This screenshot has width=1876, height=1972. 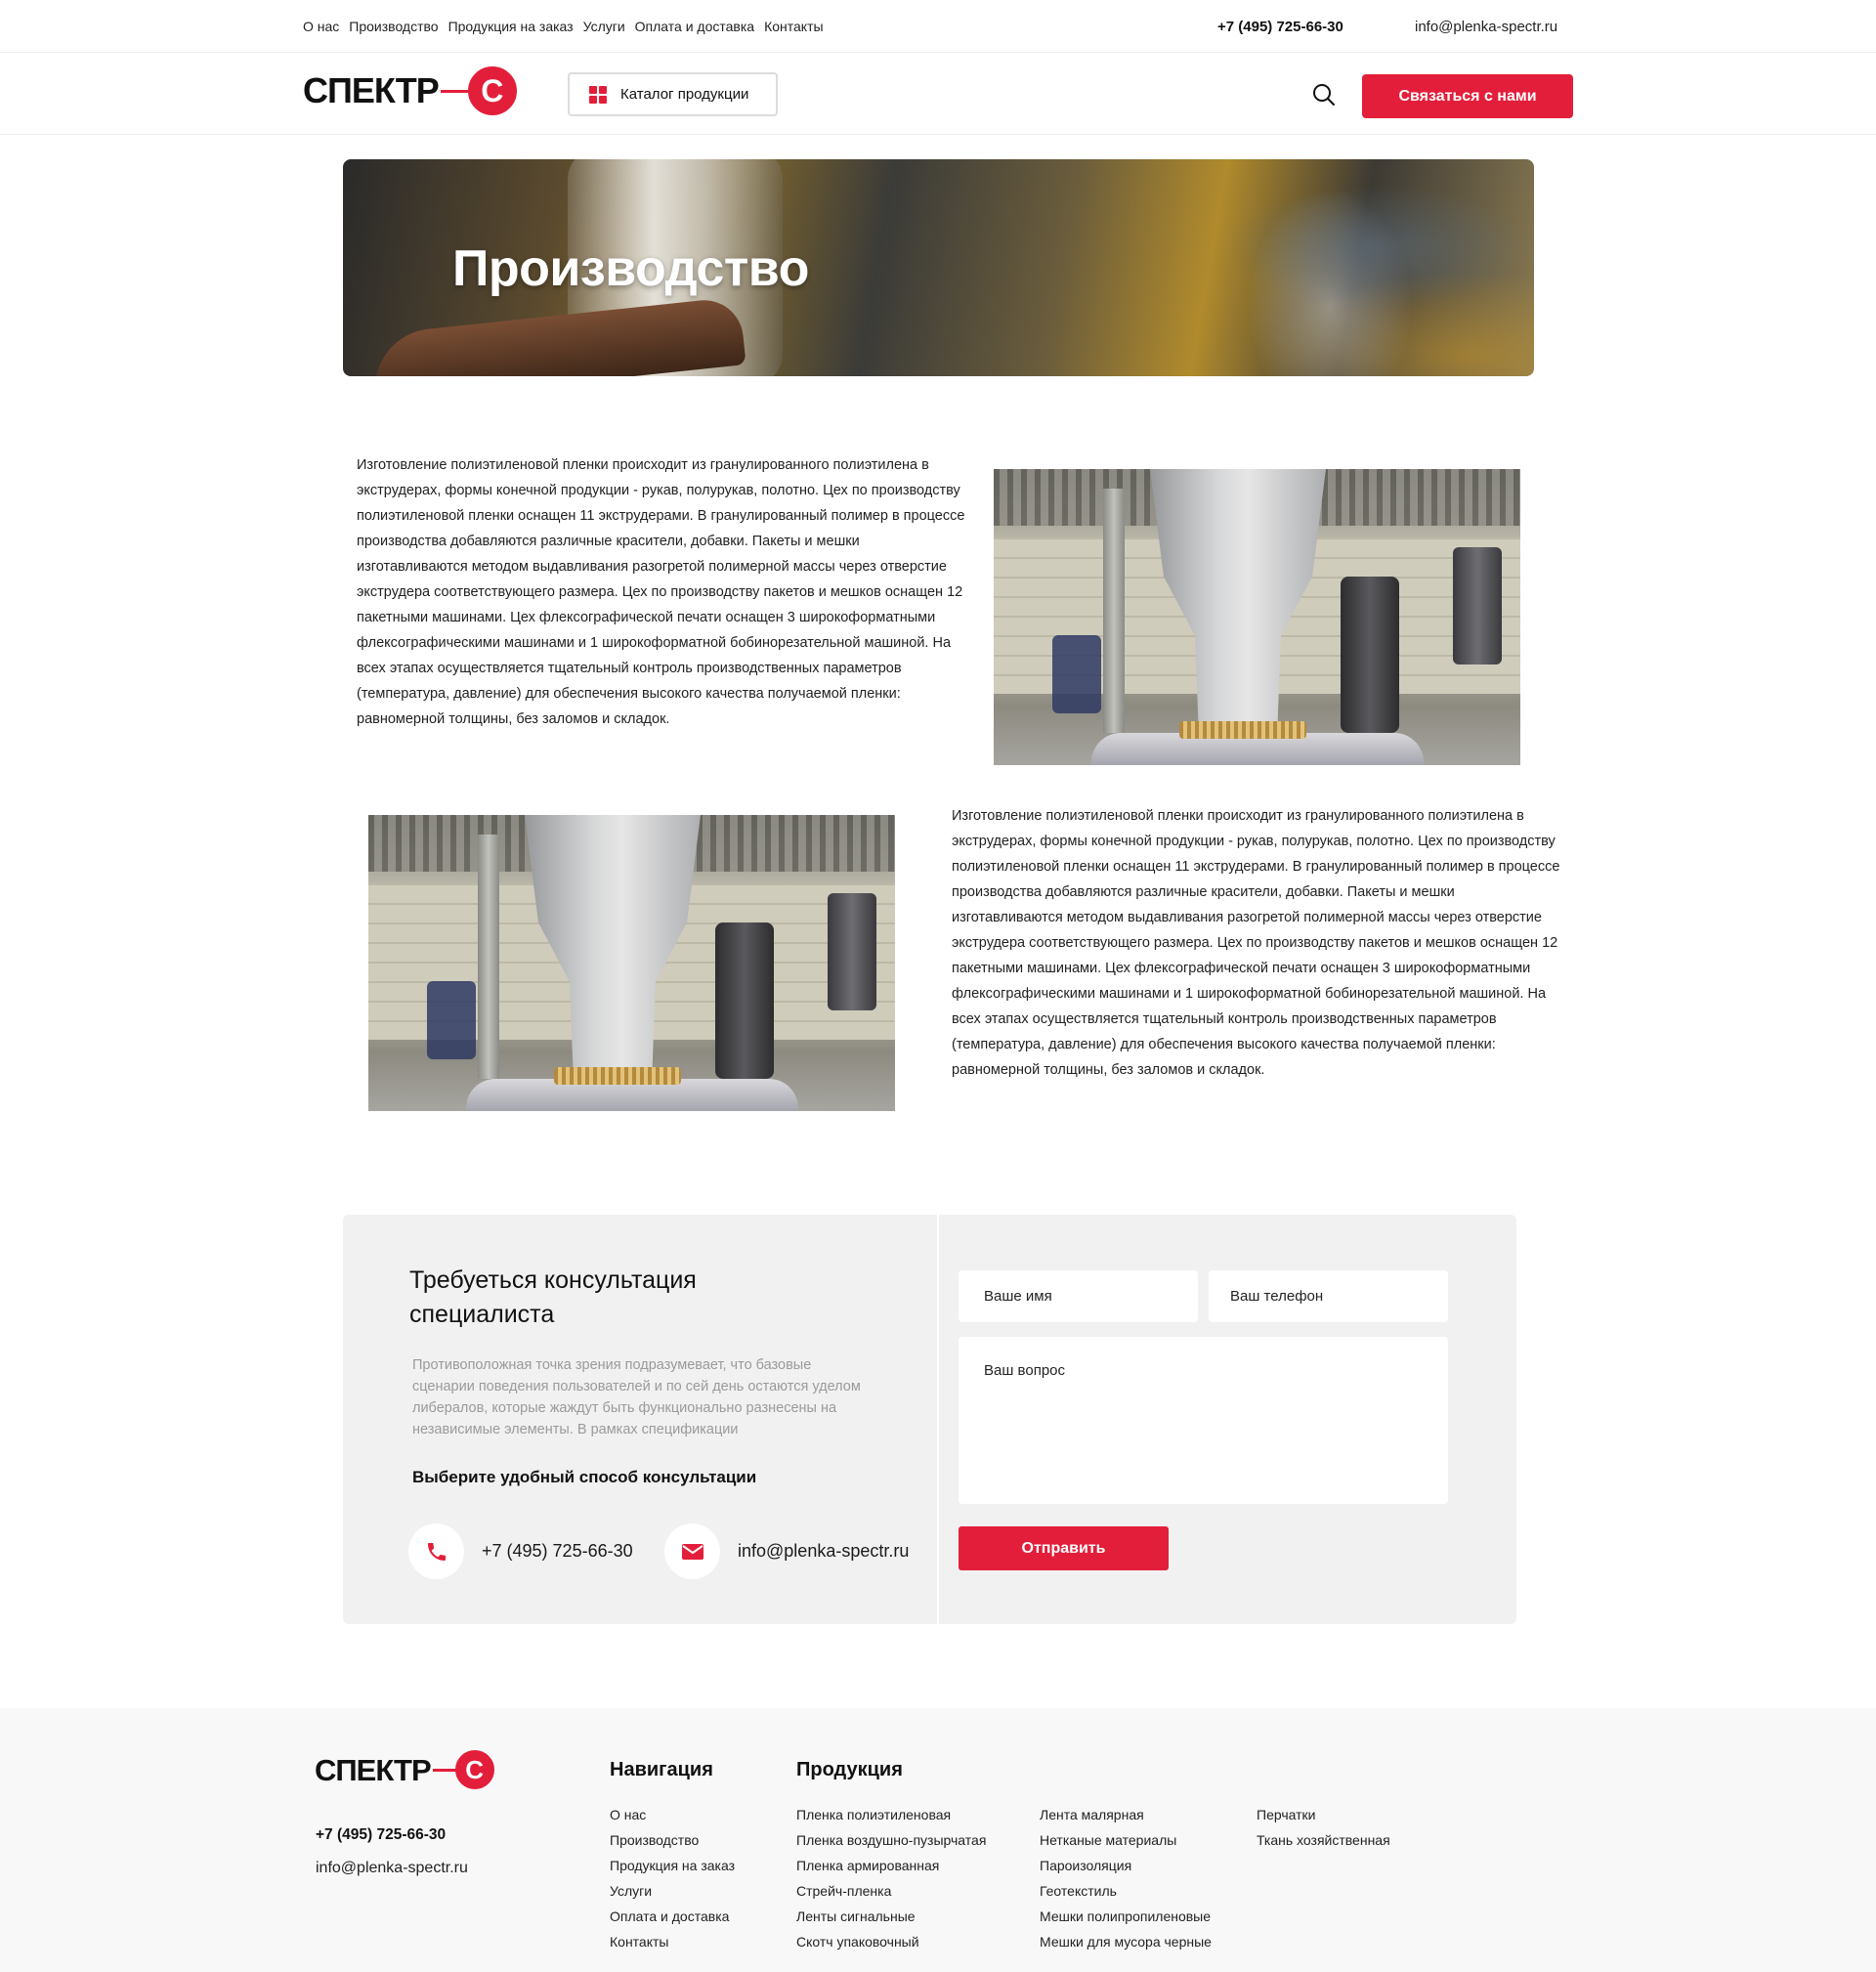 I want to click on site-logo: СПЕКТР С, so click(x=410, y=90).